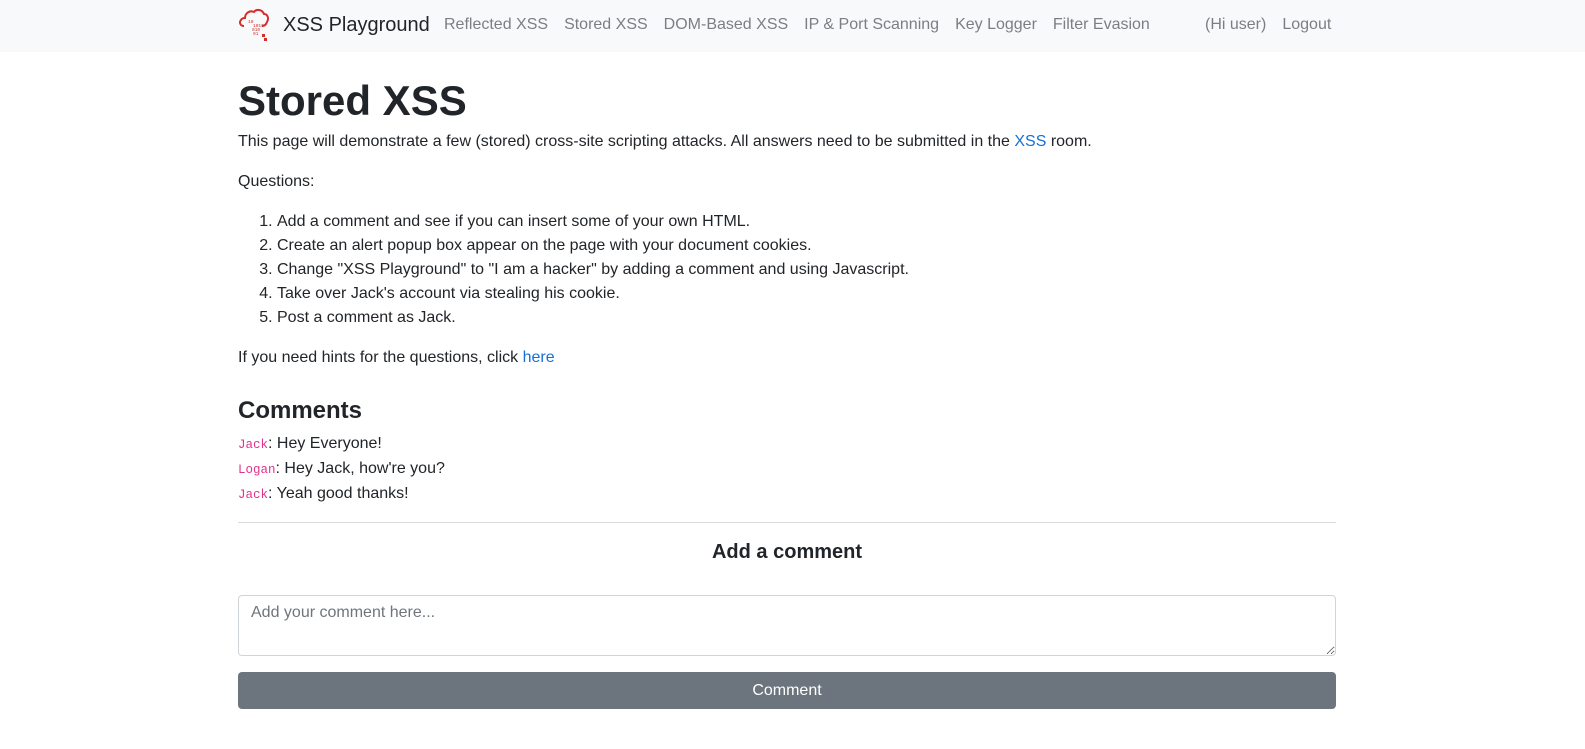 The width and height of the screenshot is (1585, 749). Describe the element at coordinates (606, 25) in the screenshot. I see `nav-stored-xss: Stored XSS` at that location.